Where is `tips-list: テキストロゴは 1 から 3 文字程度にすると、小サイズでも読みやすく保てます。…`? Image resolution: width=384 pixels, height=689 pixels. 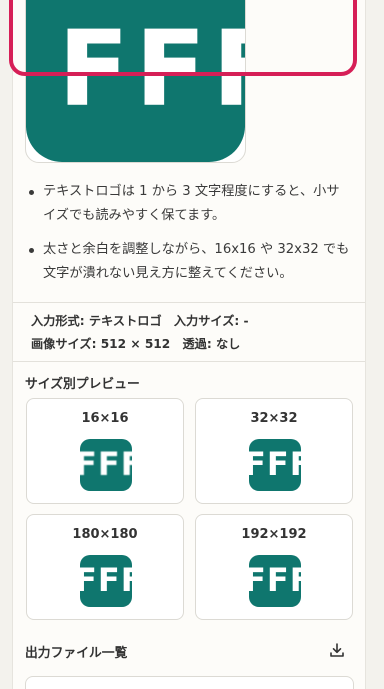
tips-list: テキストロゴは 1 から 3 文字程度にすると、小サイズでも読みやすく保てます。… is located at coordinates (189, 238).